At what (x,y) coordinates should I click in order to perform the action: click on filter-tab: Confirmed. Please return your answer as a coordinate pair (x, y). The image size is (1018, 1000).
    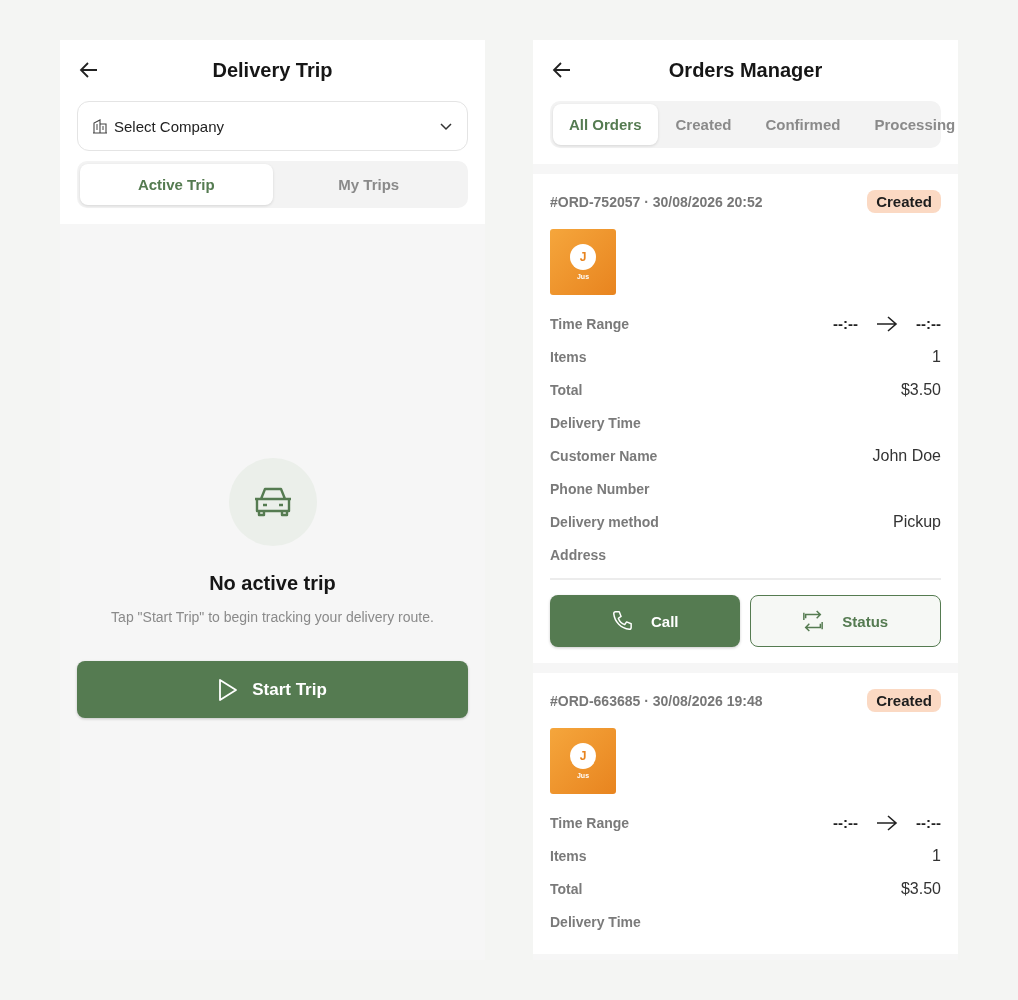
    Looking at the image, I should click on (803, 124).